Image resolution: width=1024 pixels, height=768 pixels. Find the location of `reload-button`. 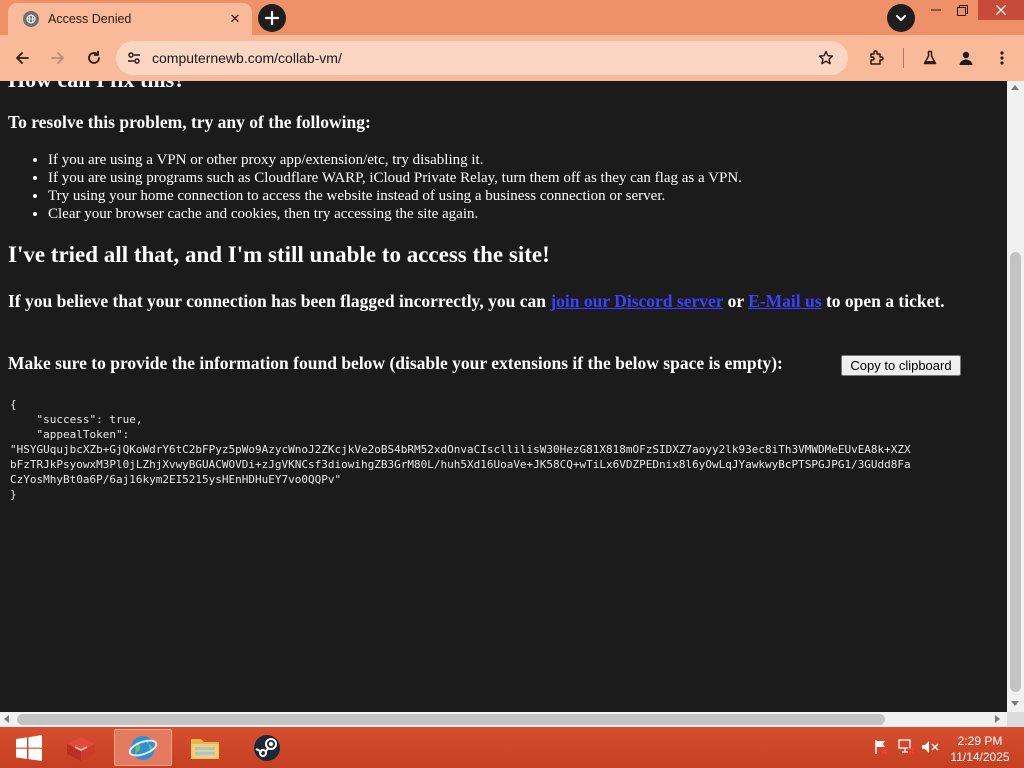

reload-button is located at coordinates (94, 58).